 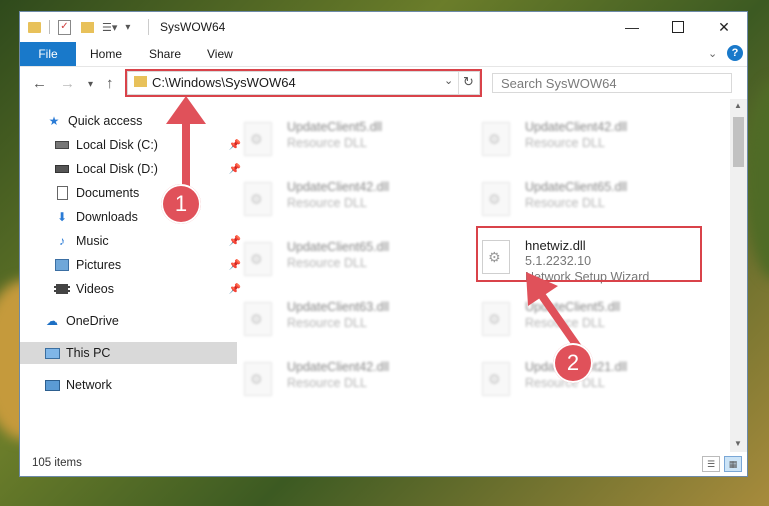 I want to click on wallpaper-leaf, so click(x=757, y=180).